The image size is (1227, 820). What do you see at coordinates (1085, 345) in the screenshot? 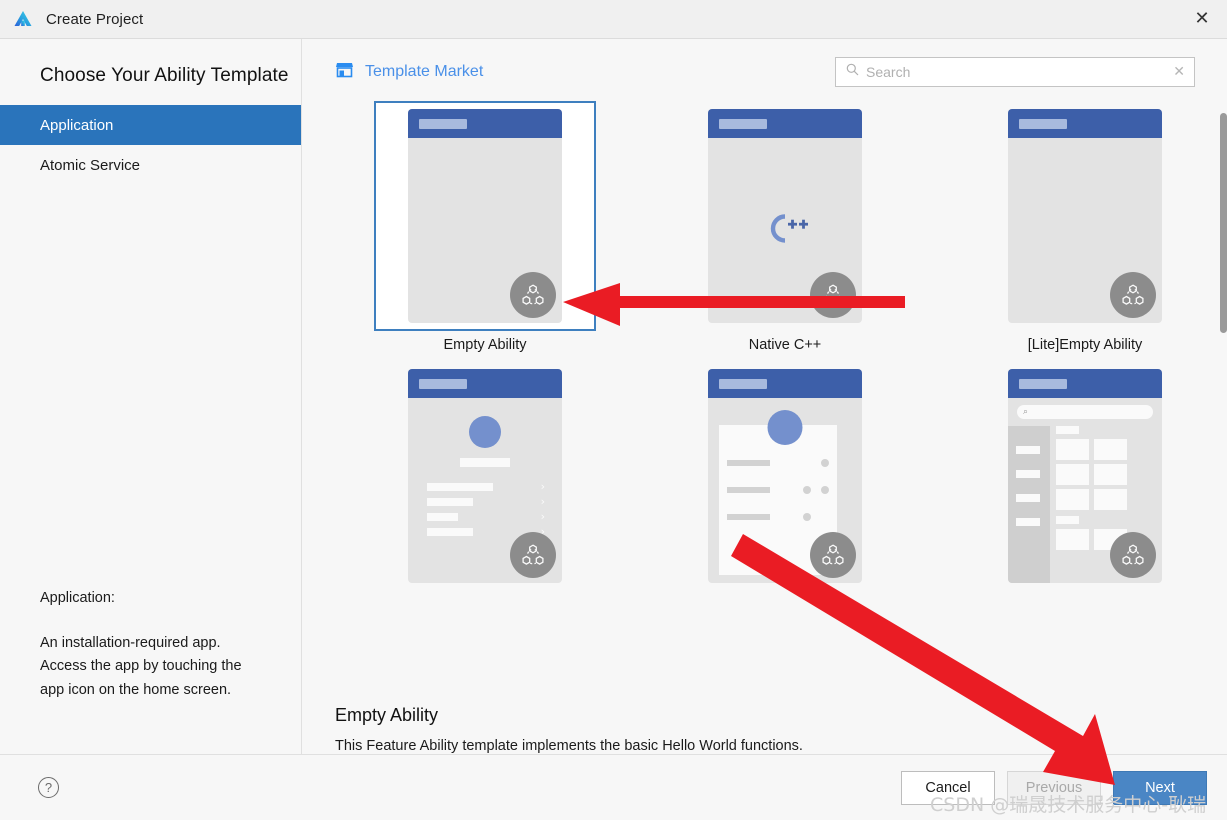
I see `template-label: [Lite]Empty Ability` at bounding box center [1085, 345].